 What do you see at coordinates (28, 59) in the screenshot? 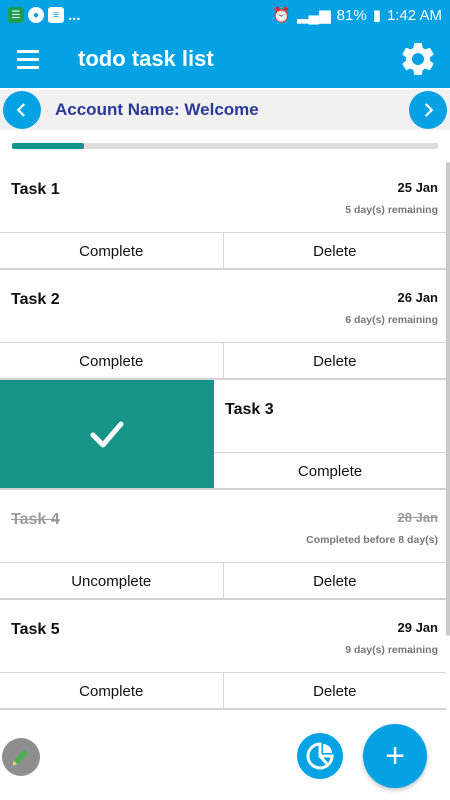
I see `hamburger-menu-icon` at bounding box center [28, 59].